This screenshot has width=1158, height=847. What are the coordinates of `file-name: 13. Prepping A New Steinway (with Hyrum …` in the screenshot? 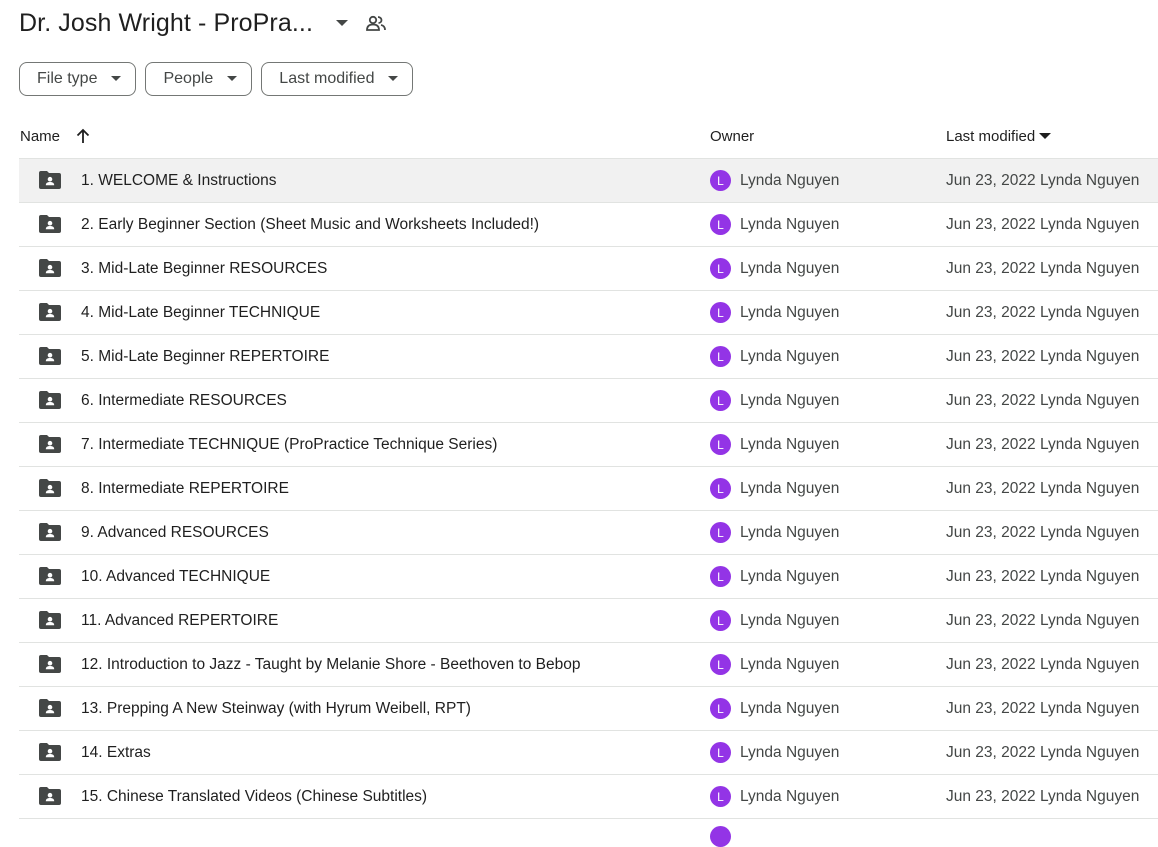 It's located at (276, 708).